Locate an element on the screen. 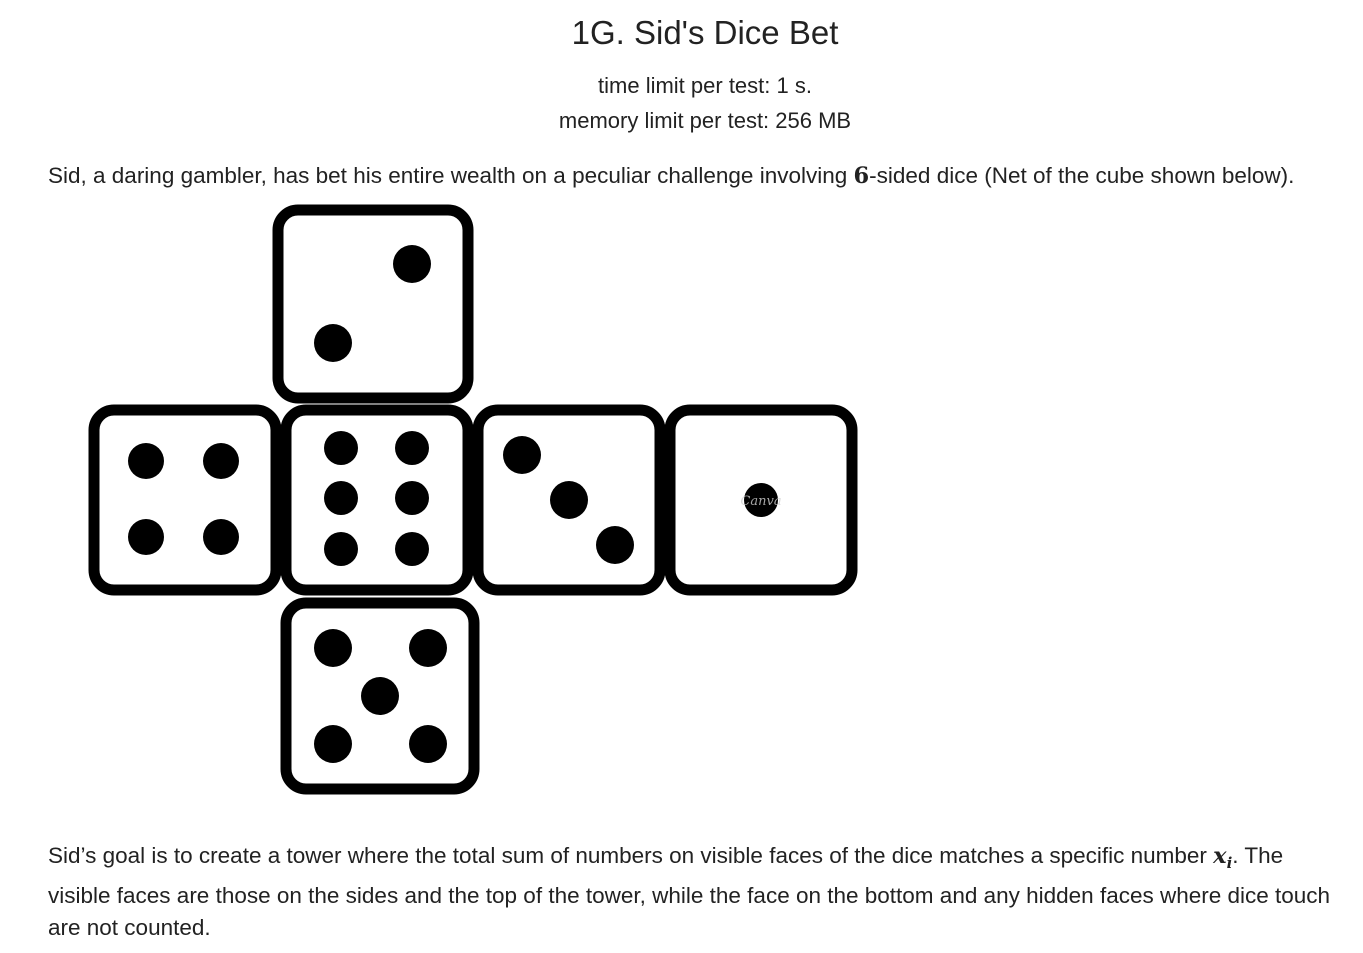  die-face-four is located at coordinates (185, 500).